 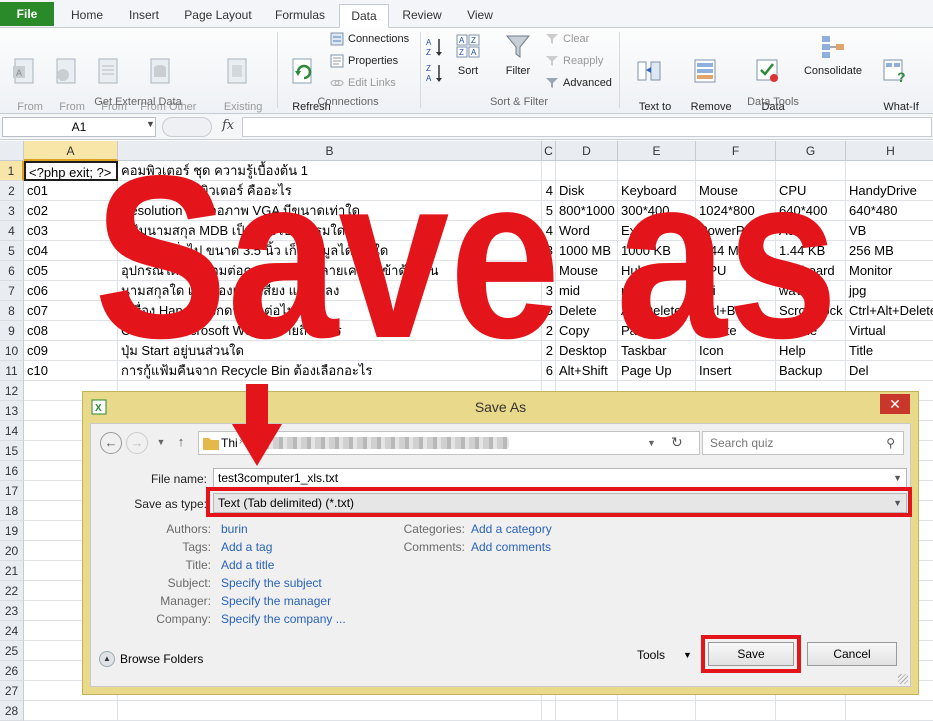 What do you see at coordinates (12, 311) in the screenshot?
I see `row-header: 8` at bounding box center [12, 311].